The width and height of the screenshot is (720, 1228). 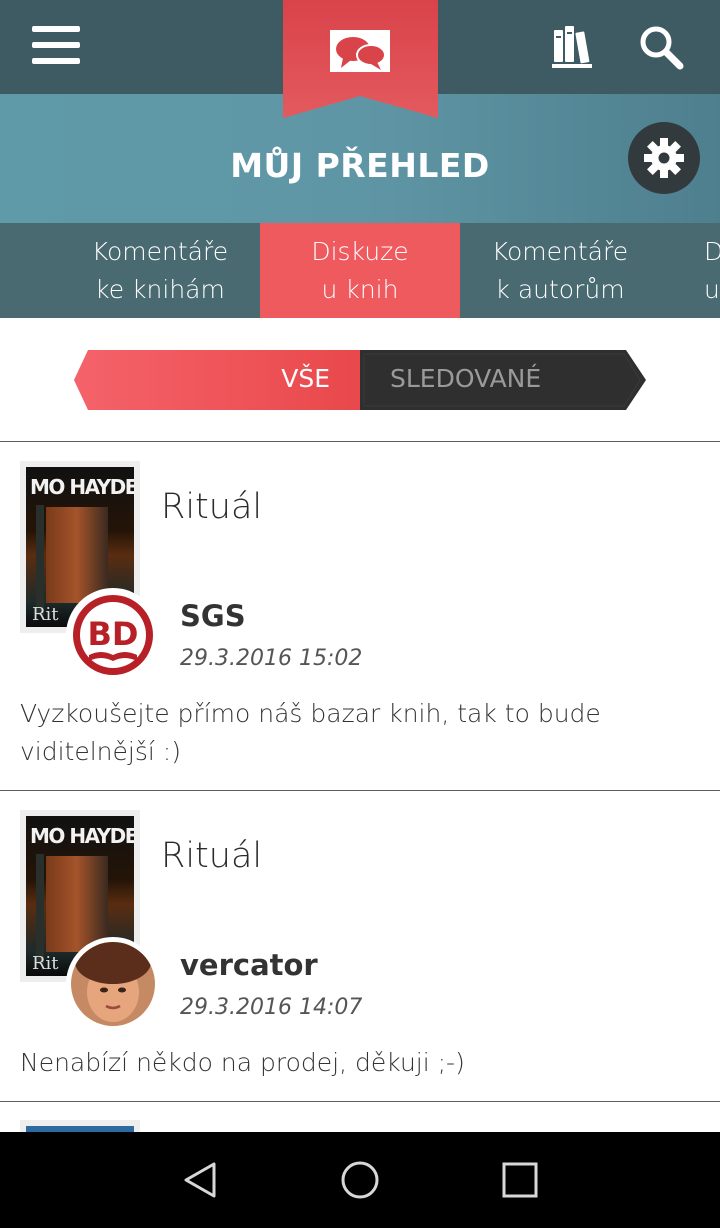 I want to click on post-timestamp: 29.3.2016 15:02, so click(x=271, y=658).